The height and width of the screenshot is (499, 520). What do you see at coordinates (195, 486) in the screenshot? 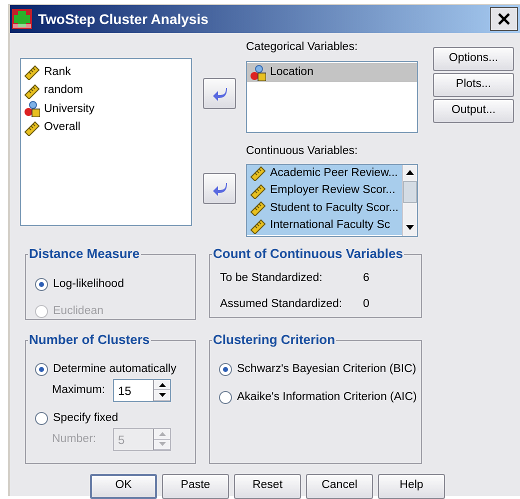
I see `dialog-button: Paste` at bounding box center [195, 486].